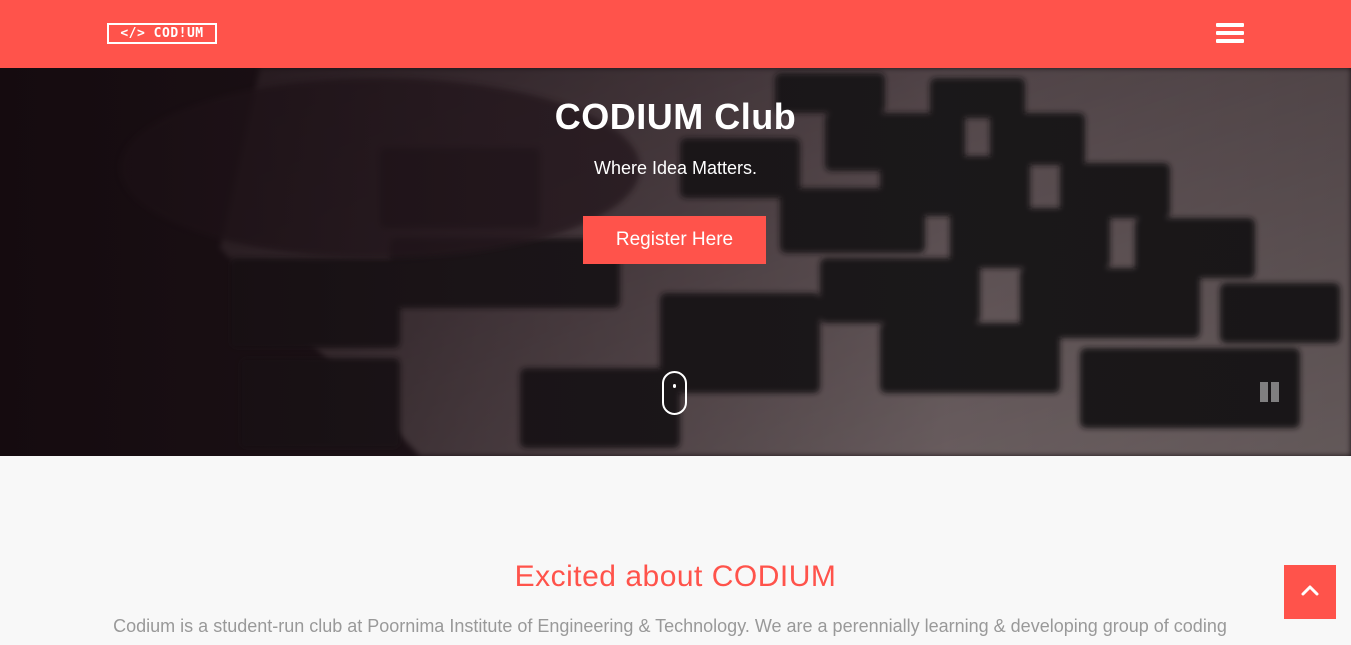 Image resolution: width=1351 pixels, height=645 pixels. I want to click on scroll-down-mouse-icon, so click(674, 393).